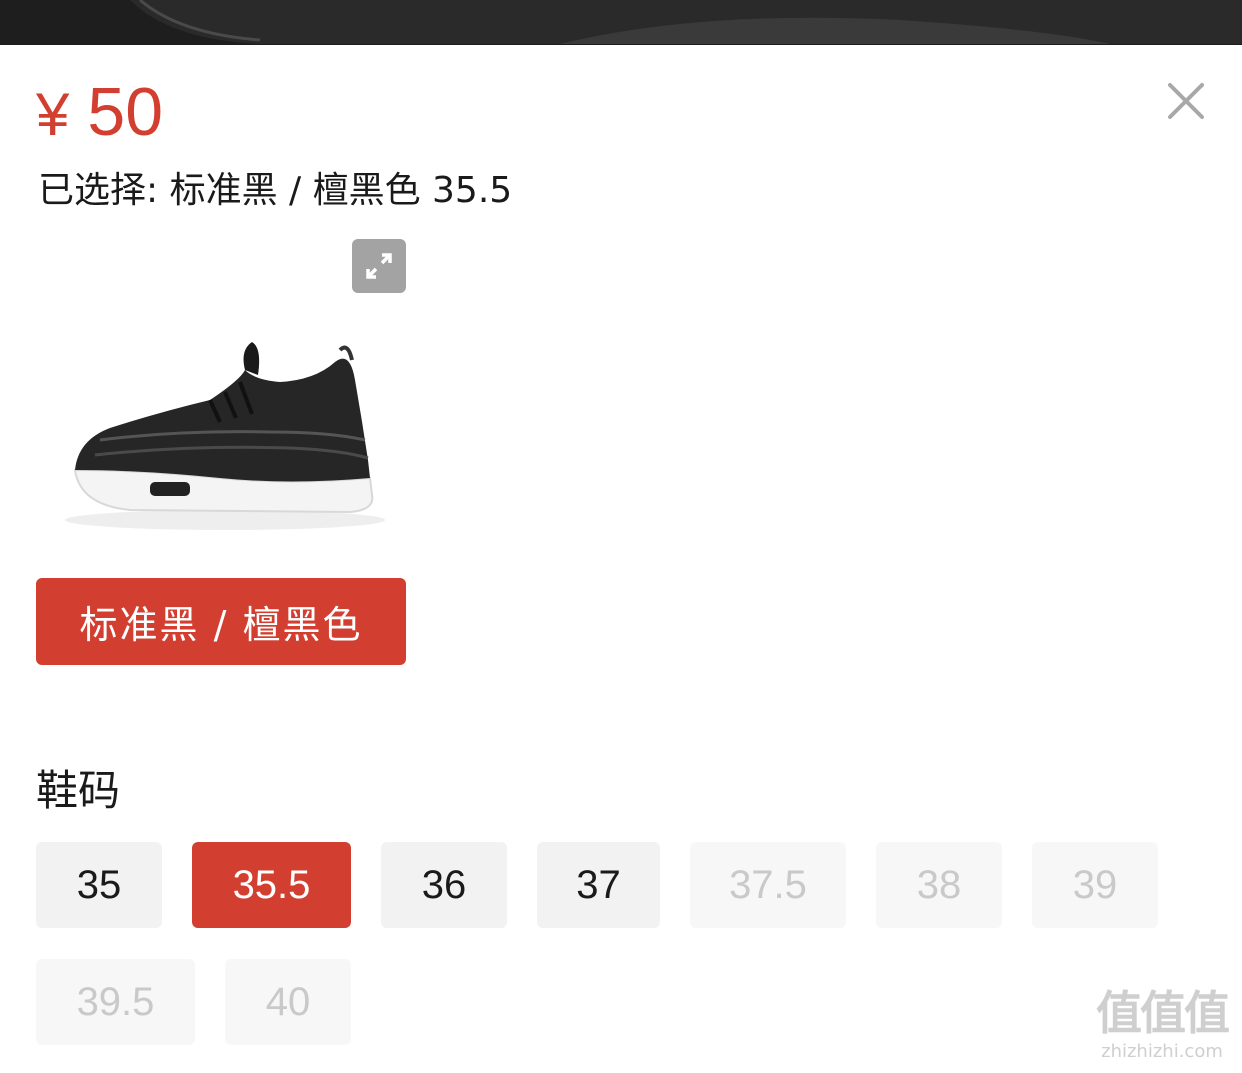 This screenshot has height=1073, width=1242. Describe the element at coordinates (115, 1002) in the screenshot. I see `size-option-disabled: 39.5` at that location.